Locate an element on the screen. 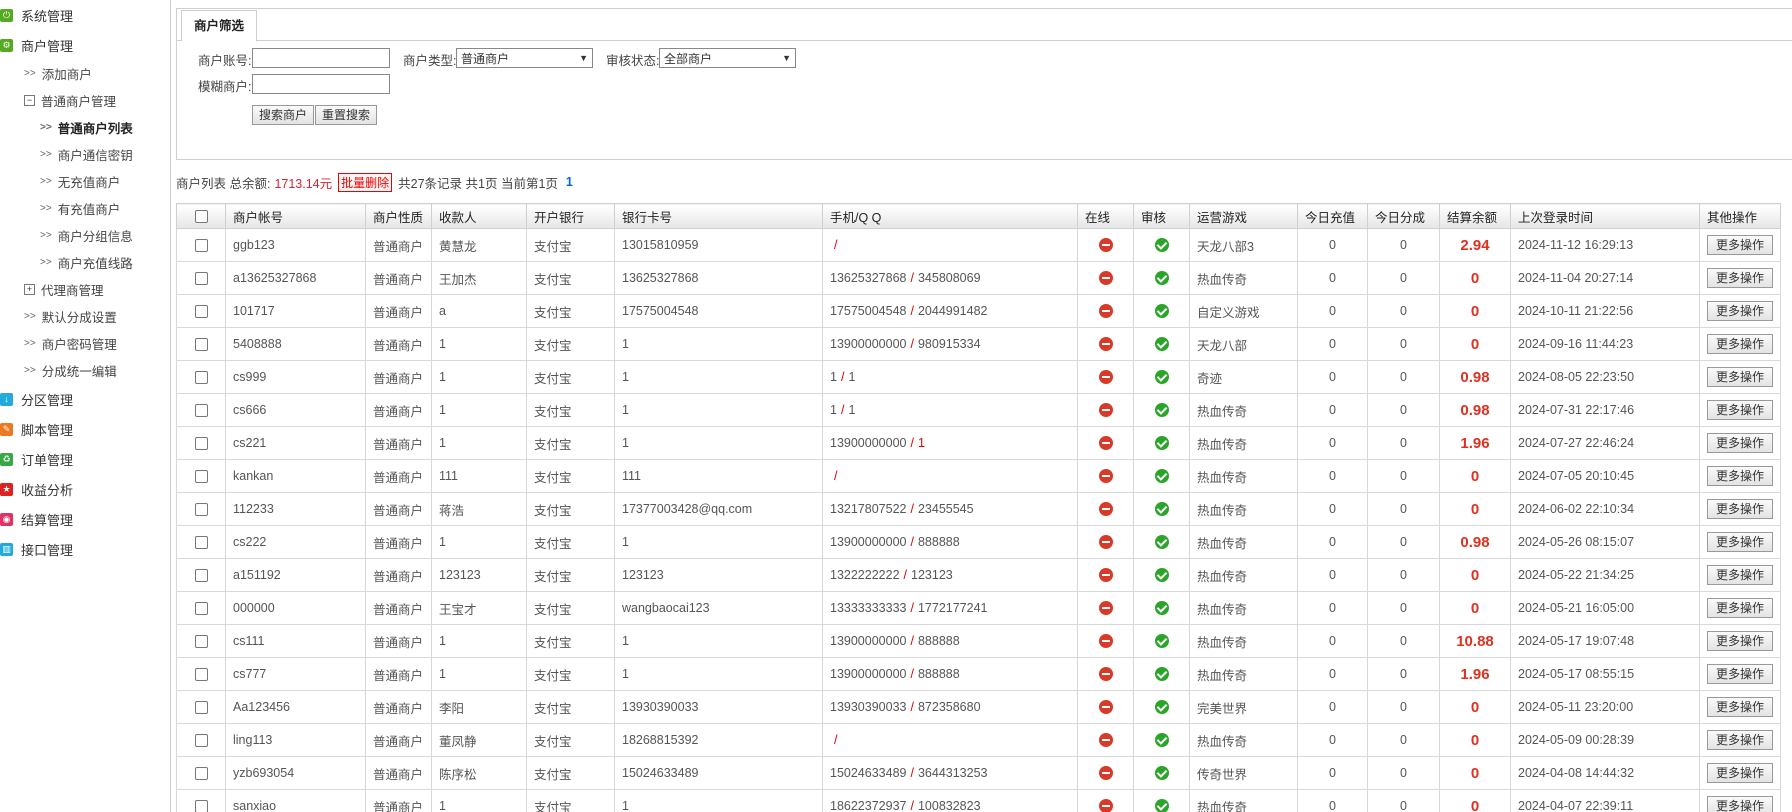 This screenshot has width=1792, height=812. sidebar-item-15: ✎ 脚本管理 is located at coordinates (85, 429).